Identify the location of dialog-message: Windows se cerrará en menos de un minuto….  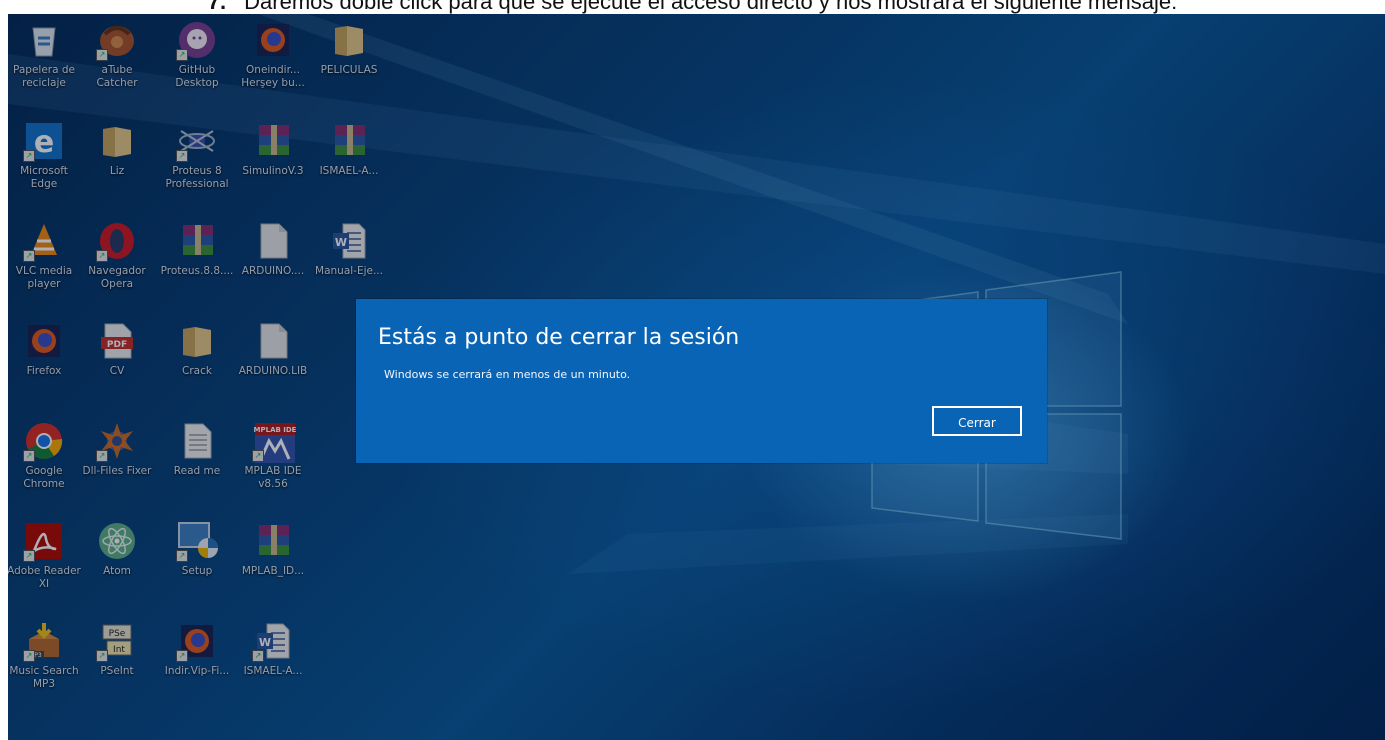
(507, 374).